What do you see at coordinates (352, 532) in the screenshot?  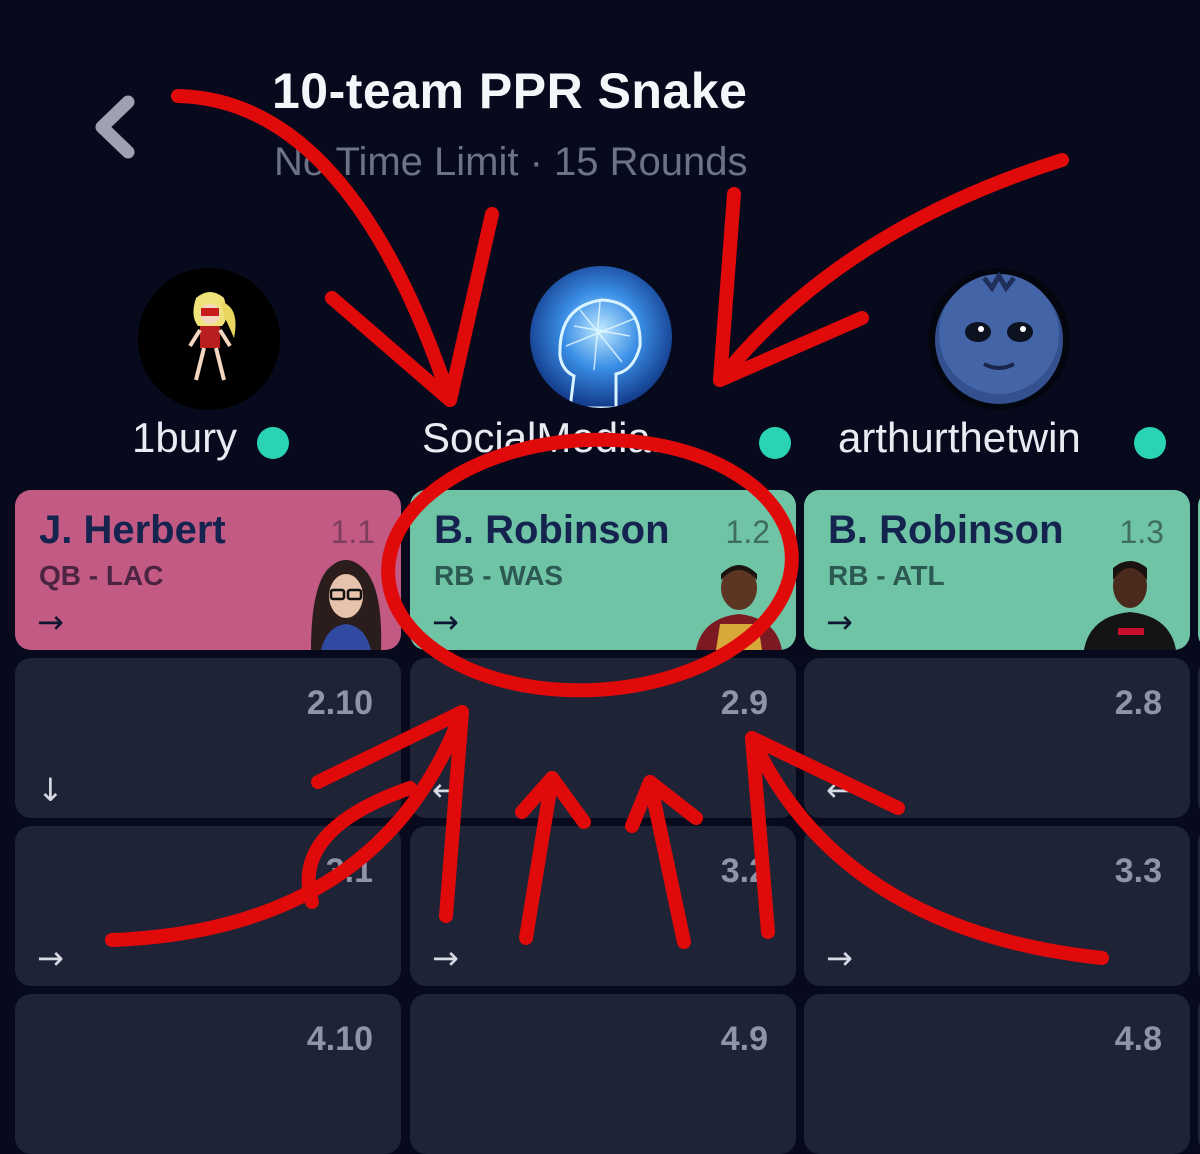 I see `pick-number: 1.1` at bounding box center [352, 532].